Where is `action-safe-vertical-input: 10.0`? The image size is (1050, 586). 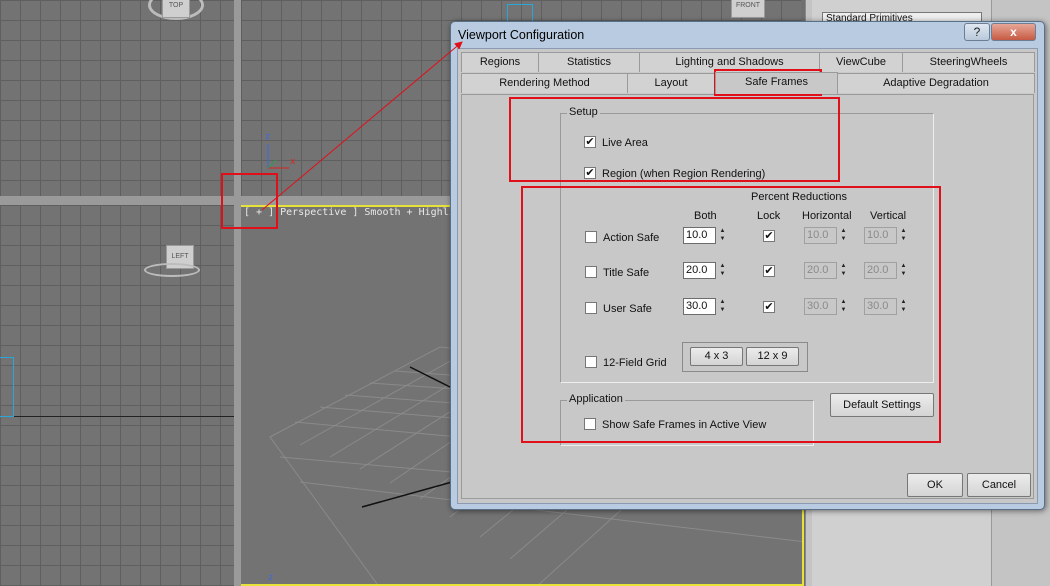
action-safe-vertical-input: 10.0 is located at coordinates (880, 235).